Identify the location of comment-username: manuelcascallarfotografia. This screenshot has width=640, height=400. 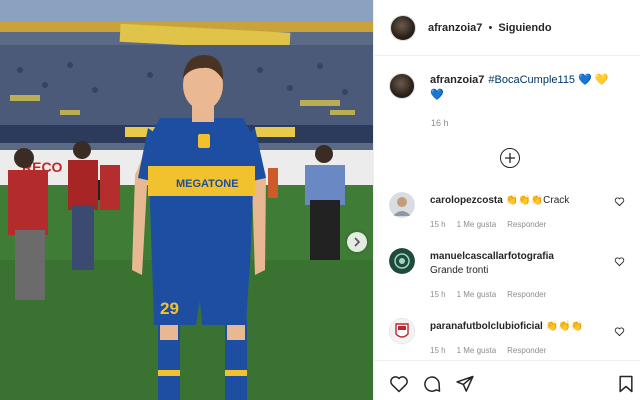
(492, 256).